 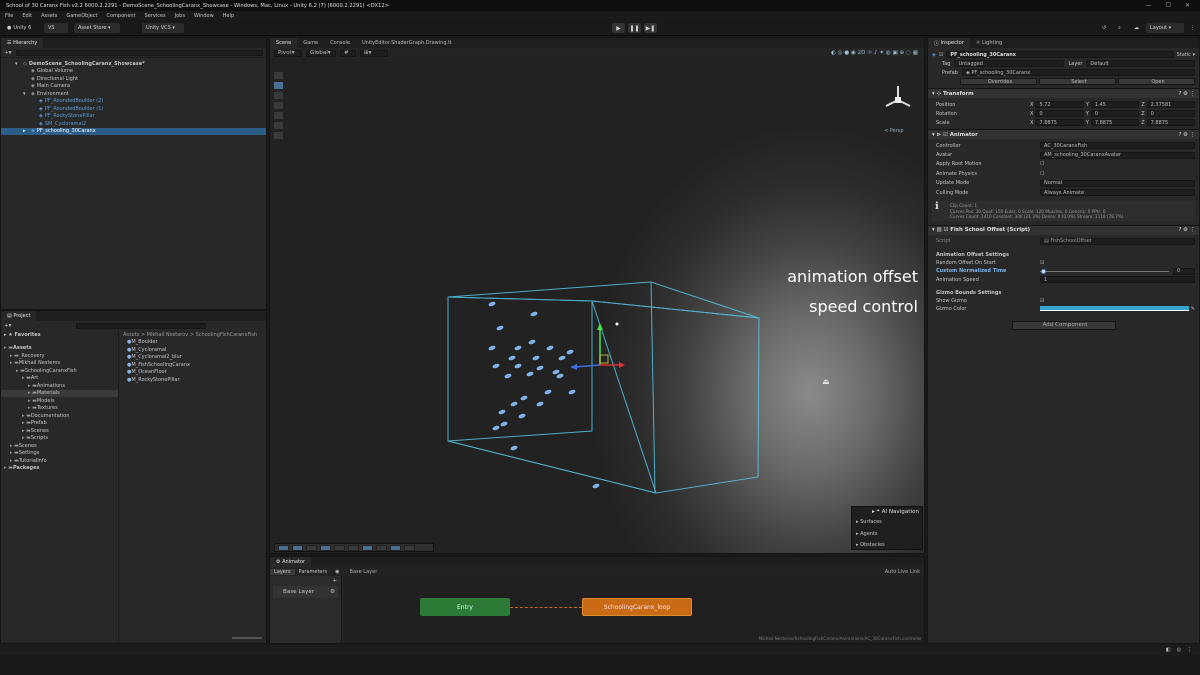 What do you see at coordinates (332, 592) in the screenshot?
I see `layer-settings-icon: ⚙` at bounding box center [332, 592].